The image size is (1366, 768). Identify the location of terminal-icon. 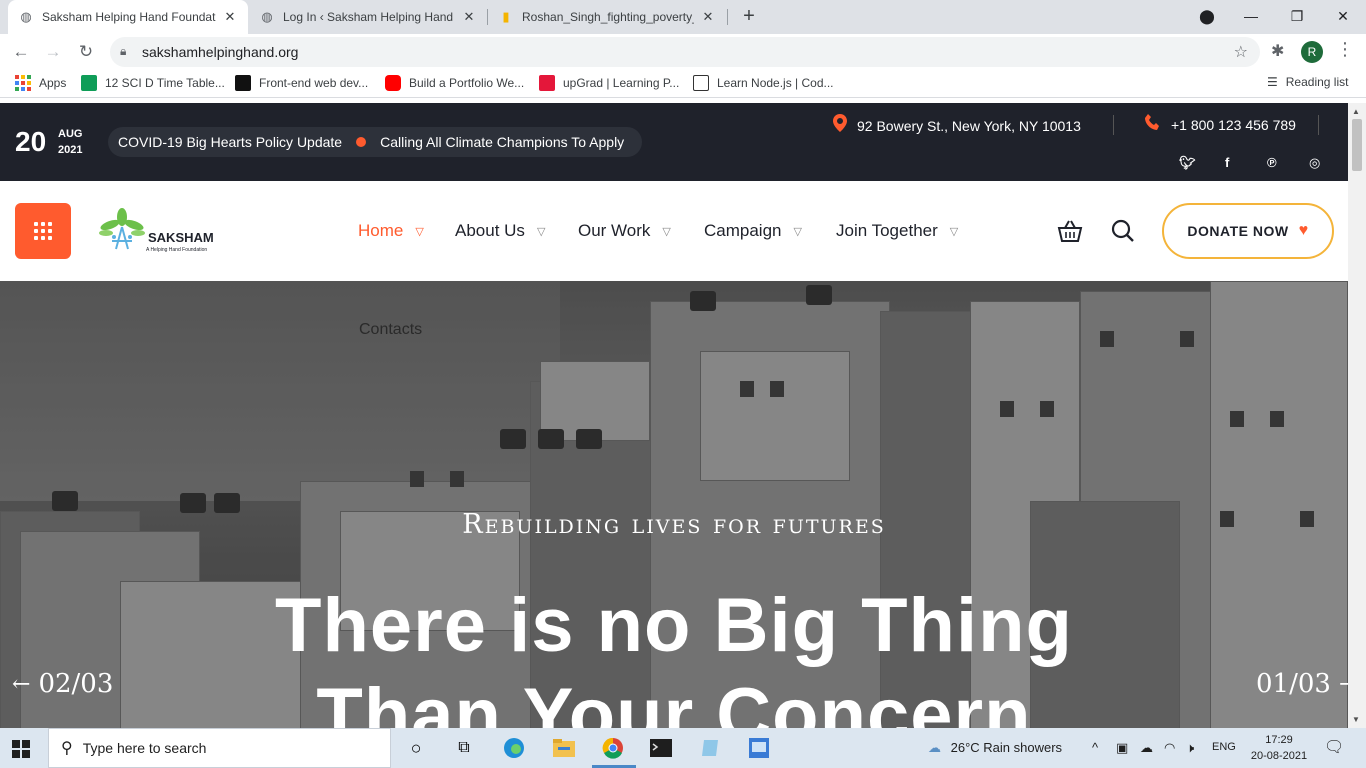
(661, 748).